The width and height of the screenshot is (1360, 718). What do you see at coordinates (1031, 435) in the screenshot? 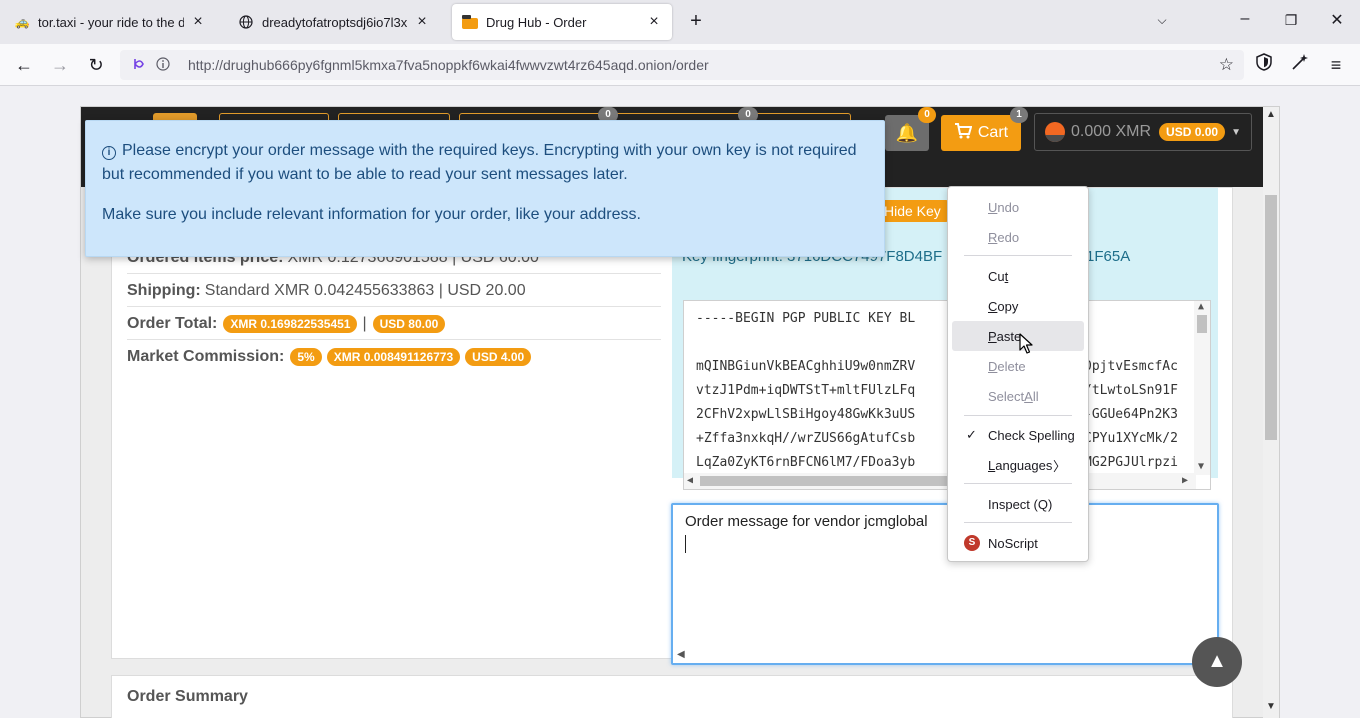
I see `menu-label: Check Spelling` at bounding box center [1031, 435].